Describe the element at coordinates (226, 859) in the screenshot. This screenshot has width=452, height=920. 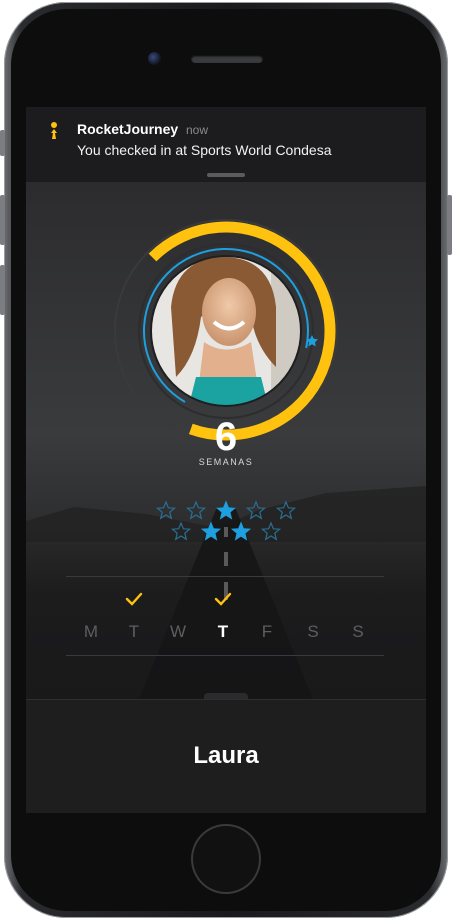
I see `home-button` at that location.